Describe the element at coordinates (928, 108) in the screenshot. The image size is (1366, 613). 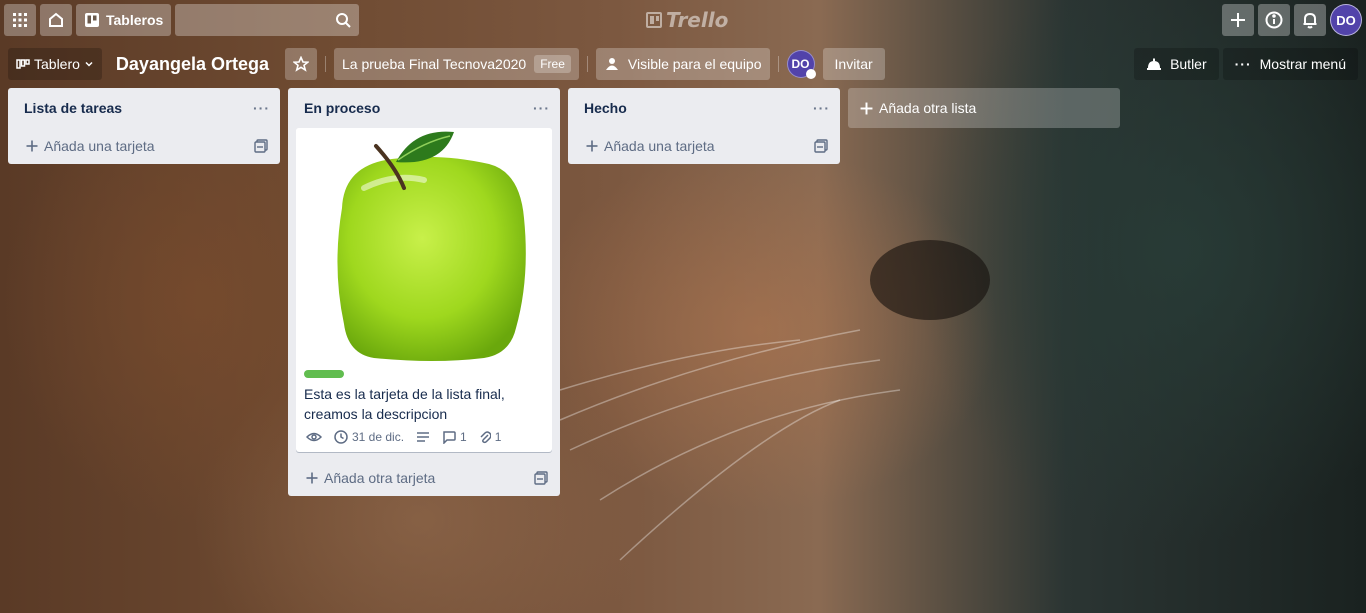
I see `add-list-label: Añada otra lista` at that location.